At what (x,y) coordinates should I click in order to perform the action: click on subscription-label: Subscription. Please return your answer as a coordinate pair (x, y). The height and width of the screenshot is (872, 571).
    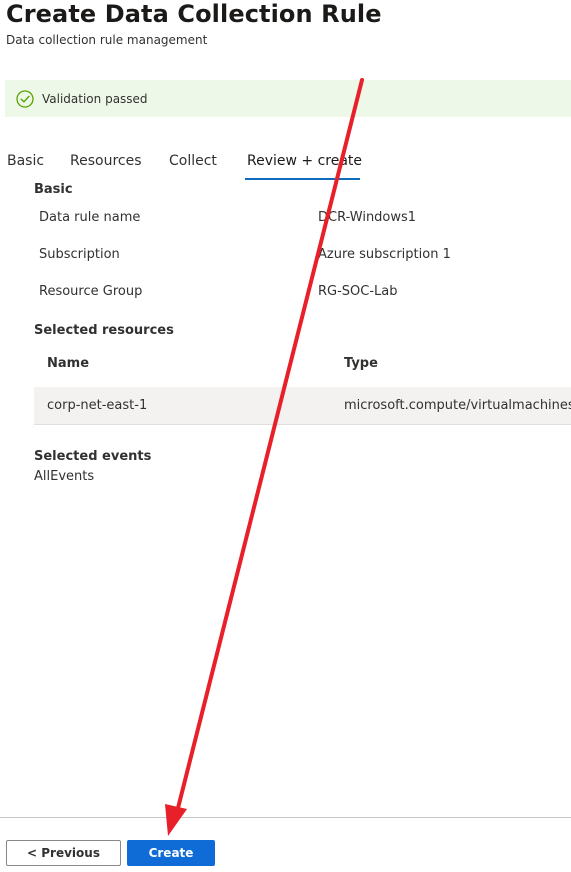
    Looking at the image, I should click on (79, 254).